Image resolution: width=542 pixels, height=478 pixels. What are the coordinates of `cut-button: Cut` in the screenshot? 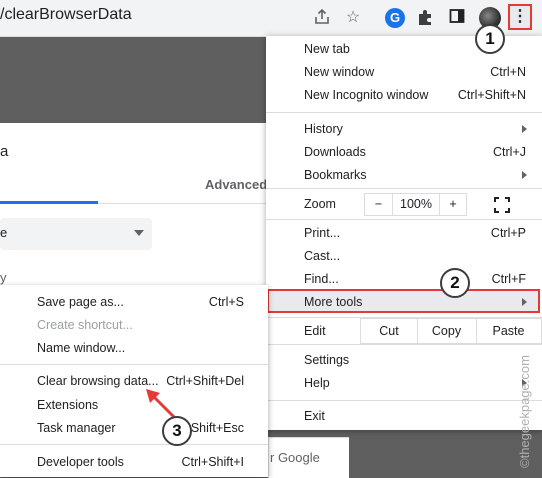 It's located at (389, 331).